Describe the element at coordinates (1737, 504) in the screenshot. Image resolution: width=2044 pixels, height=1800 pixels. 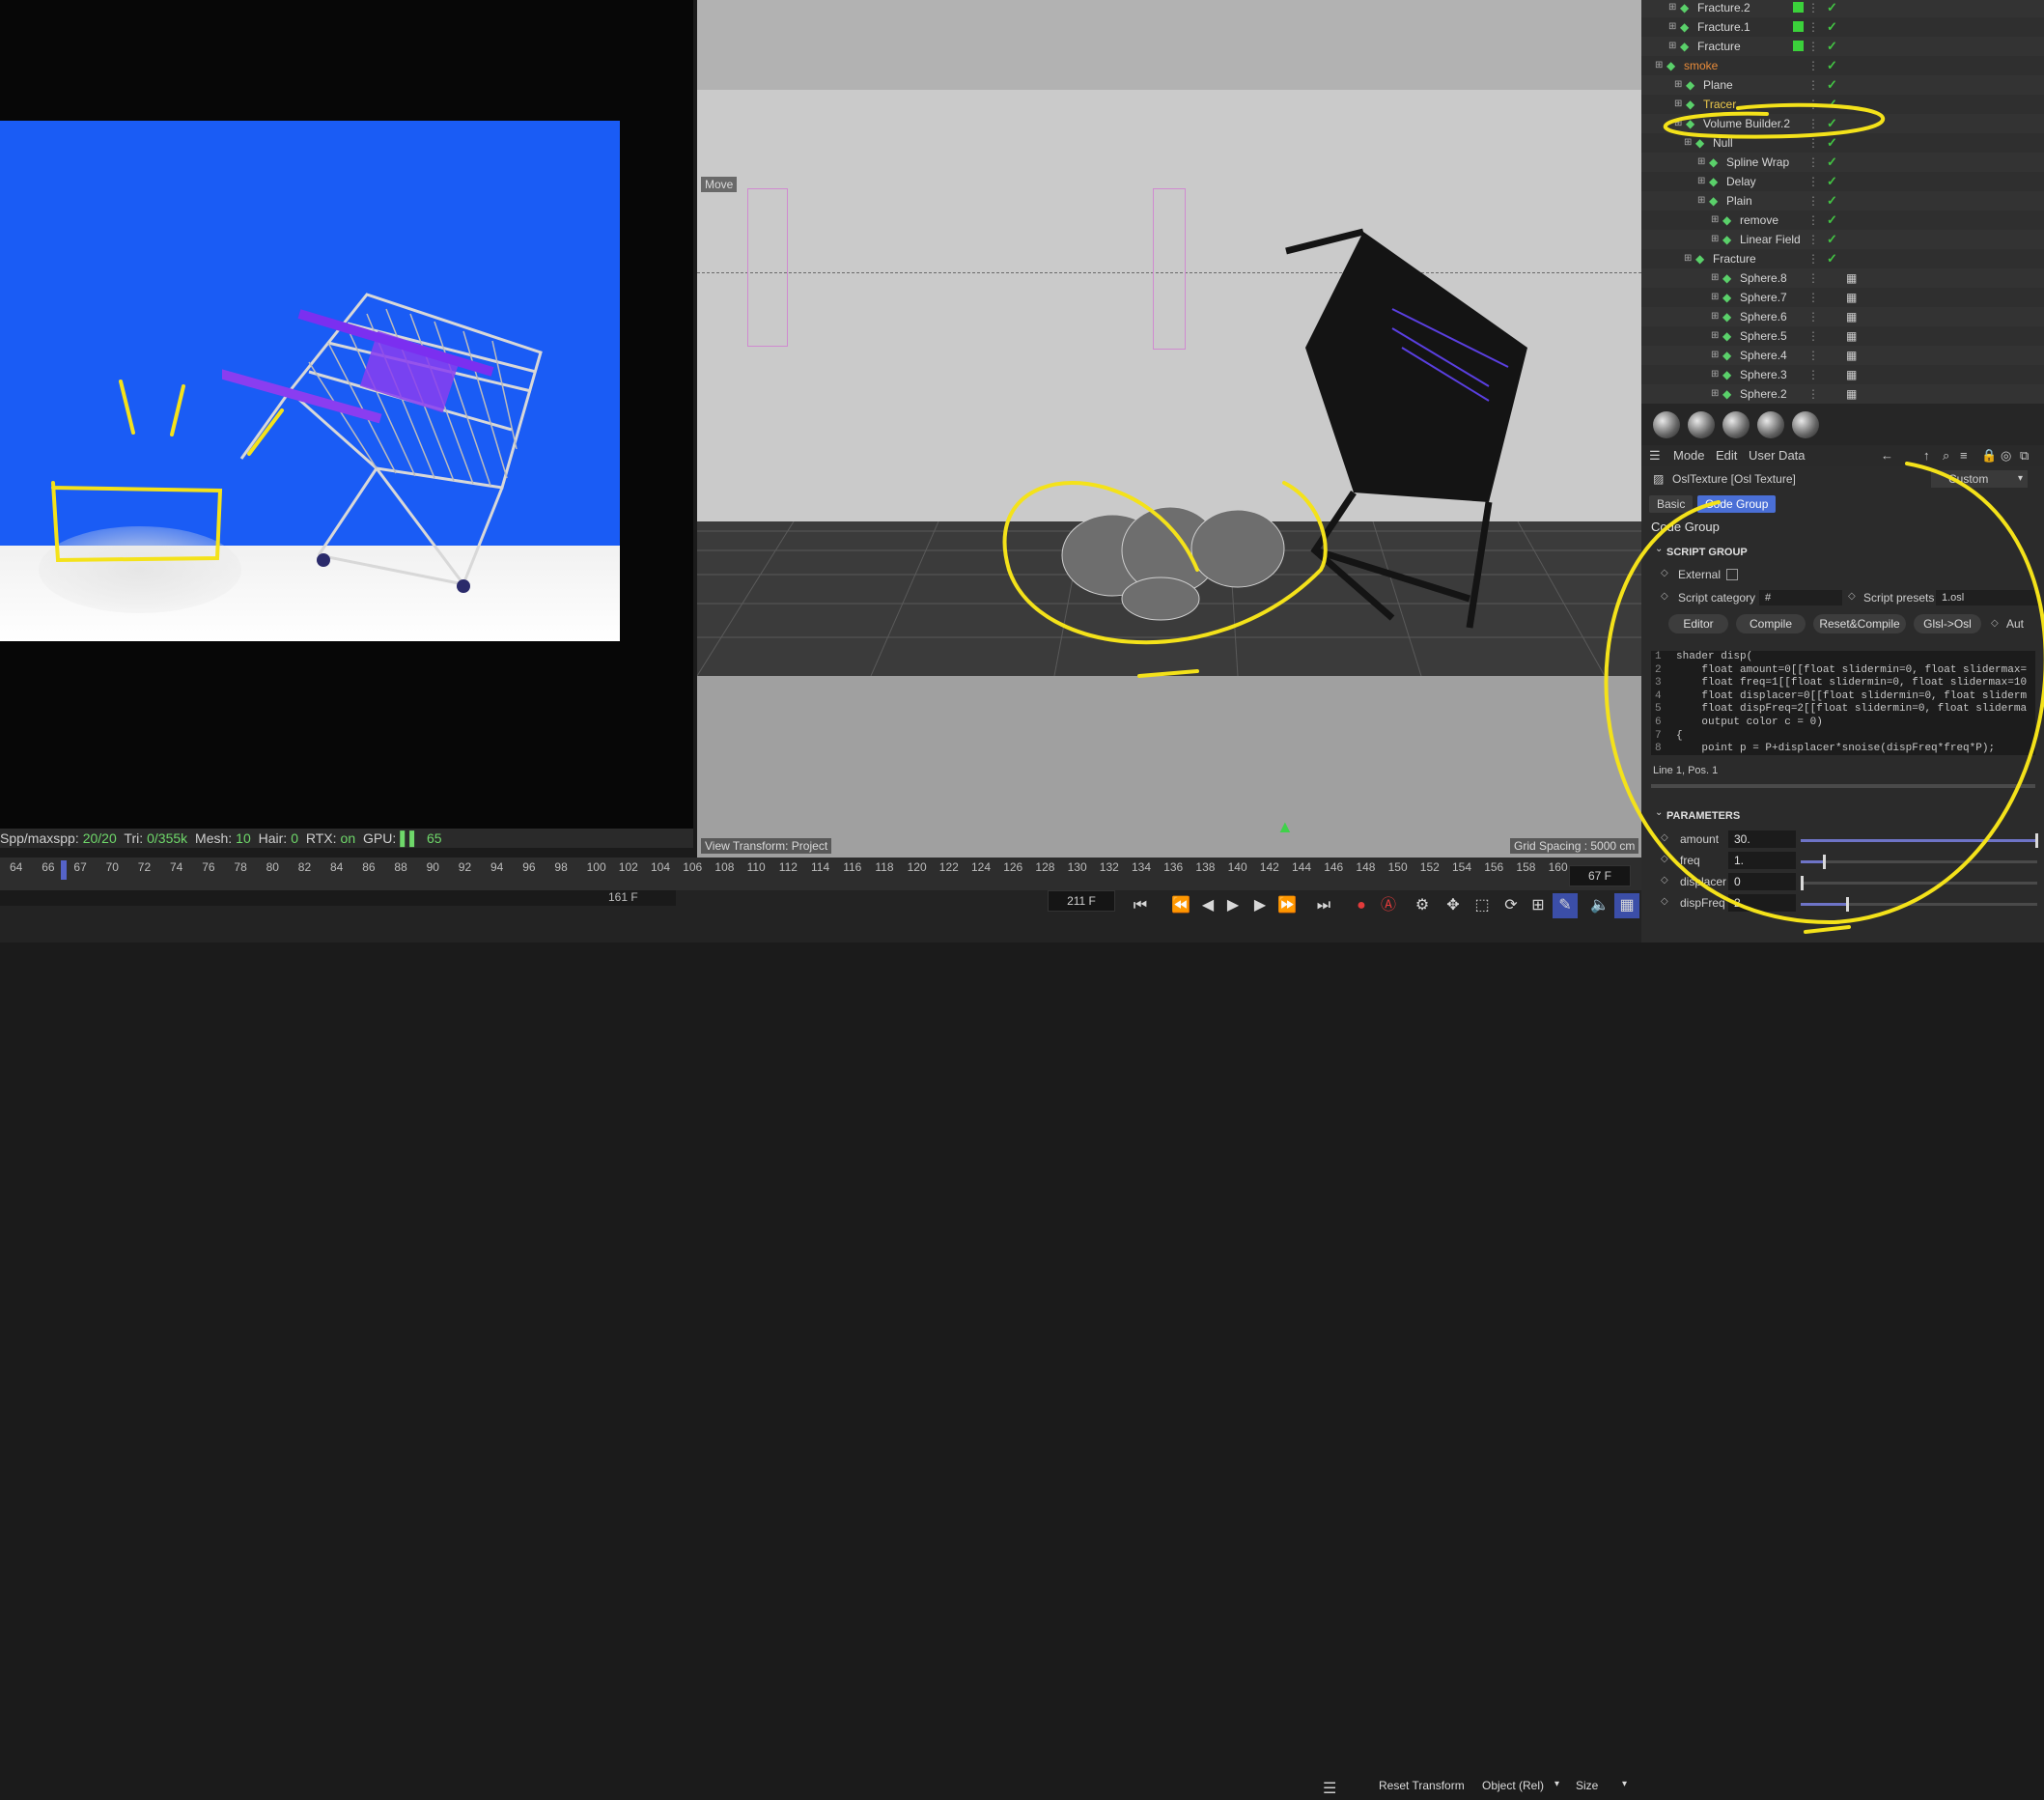
I see `tab-code-group: Code Group` at that location.